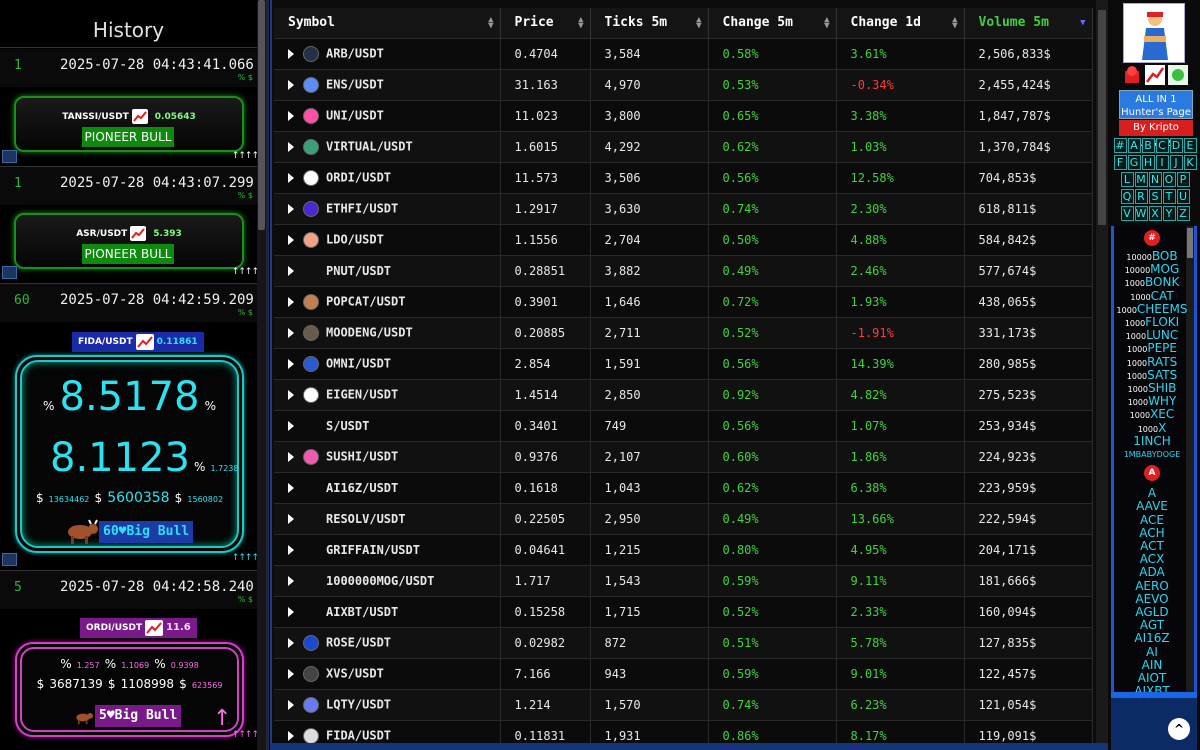 This screenshot has width=1200, height=750. Describe the element at coordinates (683, 301) in the screenshot. I see `table-row: POPCAT/USDT 0.3901 1,646 0.72% 1.93% 438,065$` at that location.